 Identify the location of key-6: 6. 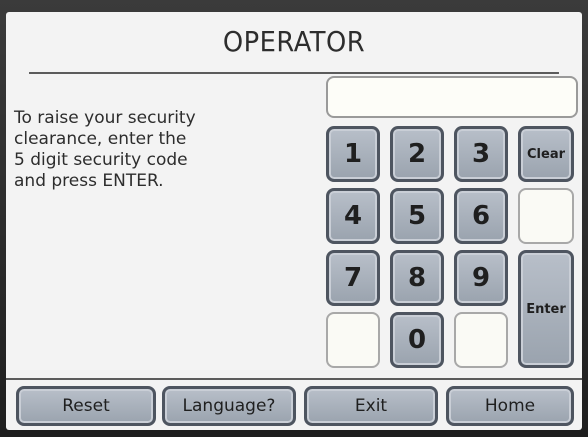
(481, 216).